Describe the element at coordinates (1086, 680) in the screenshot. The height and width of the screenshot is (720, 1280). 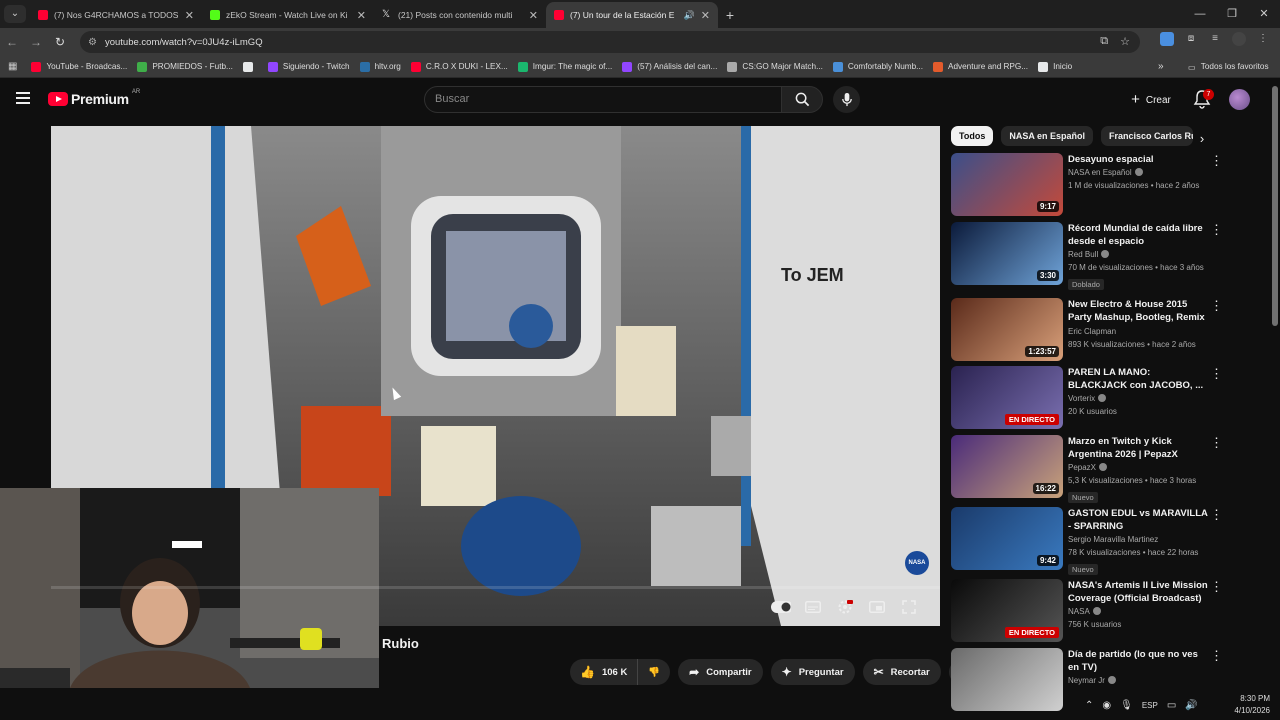
I see `channel-name: Neymar Jr` at that location.